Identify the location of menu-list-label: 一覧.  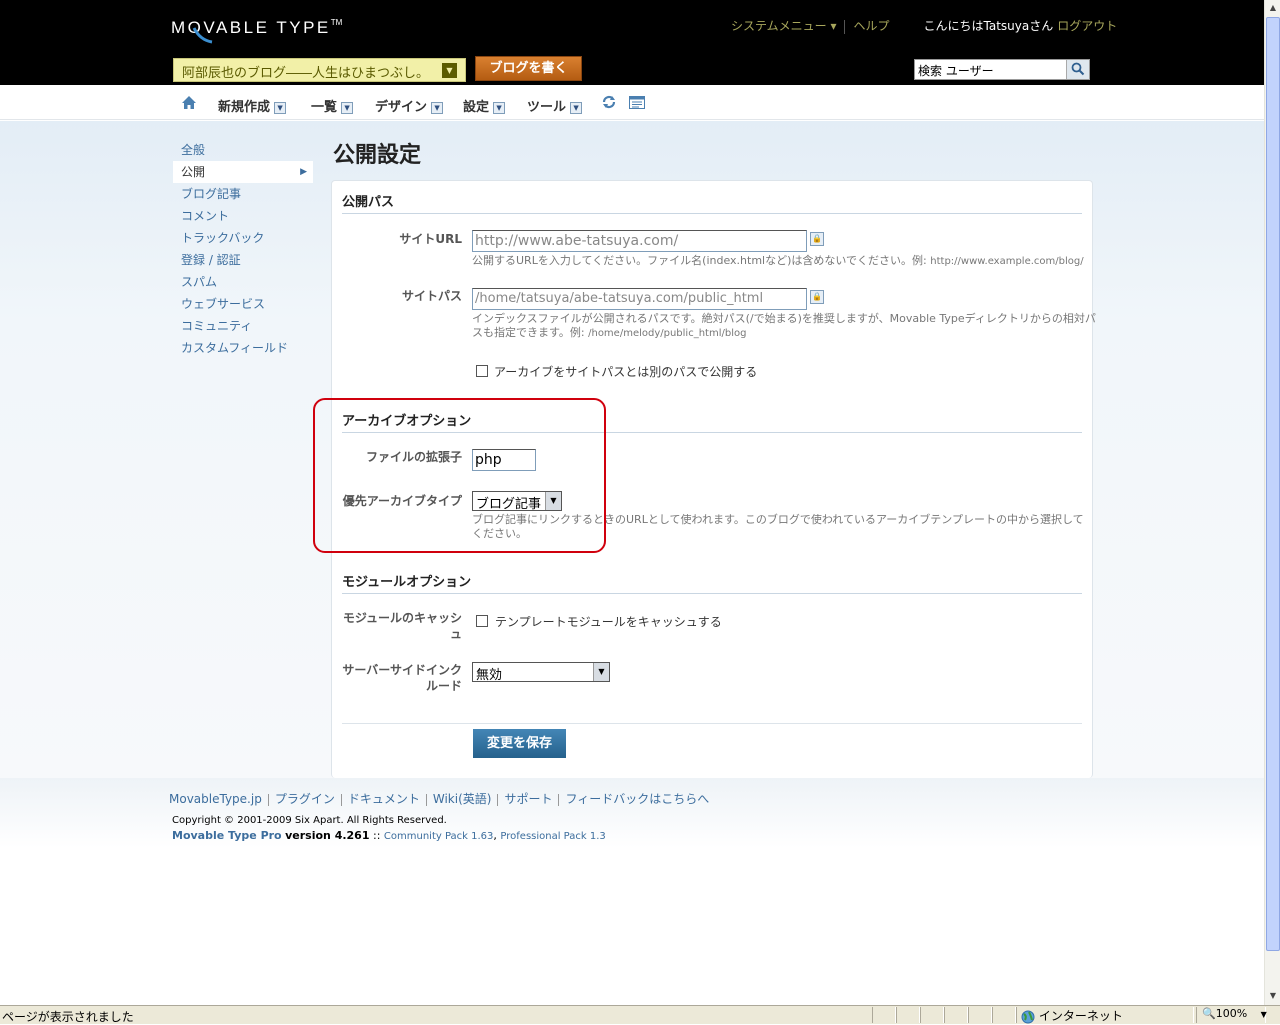
(324, 107).